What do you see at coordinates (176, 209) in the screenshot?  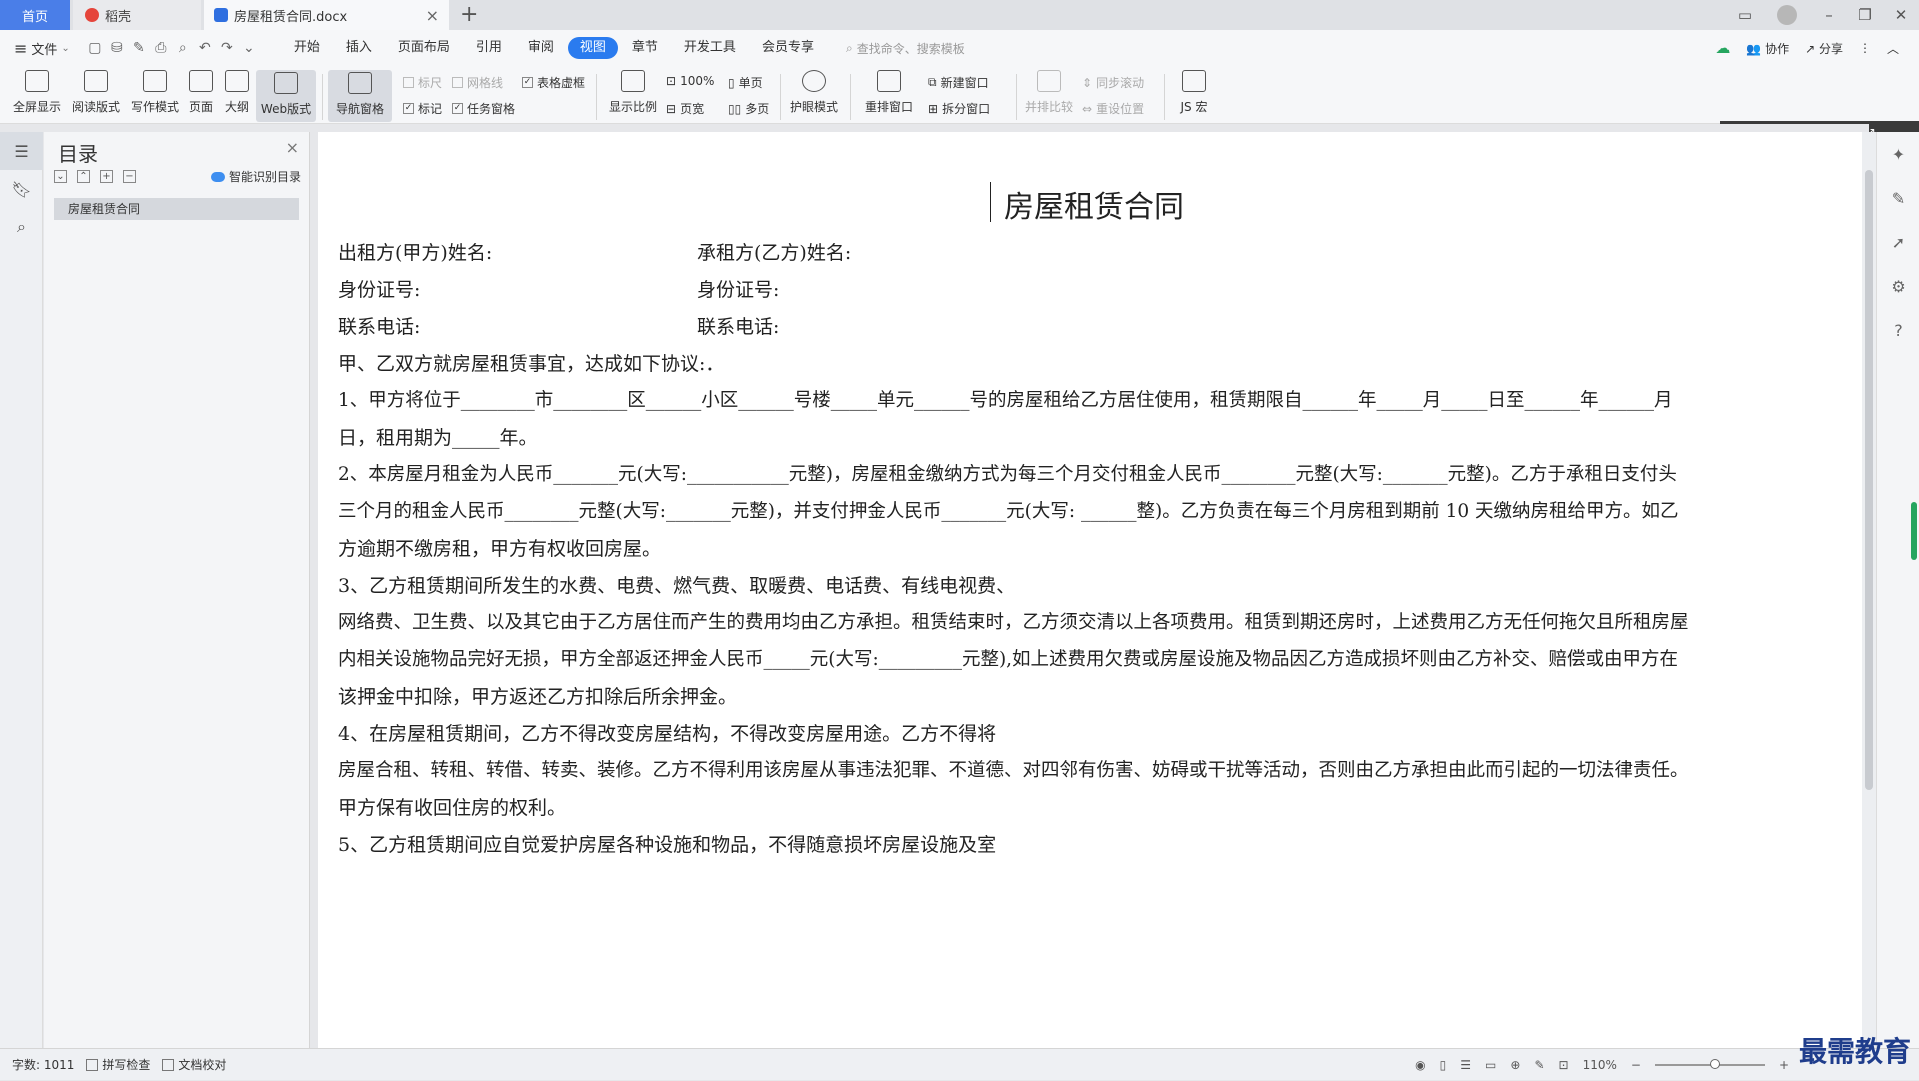 I see `toc-item: 房屋租赁合同` at bounding box center [176, 209].